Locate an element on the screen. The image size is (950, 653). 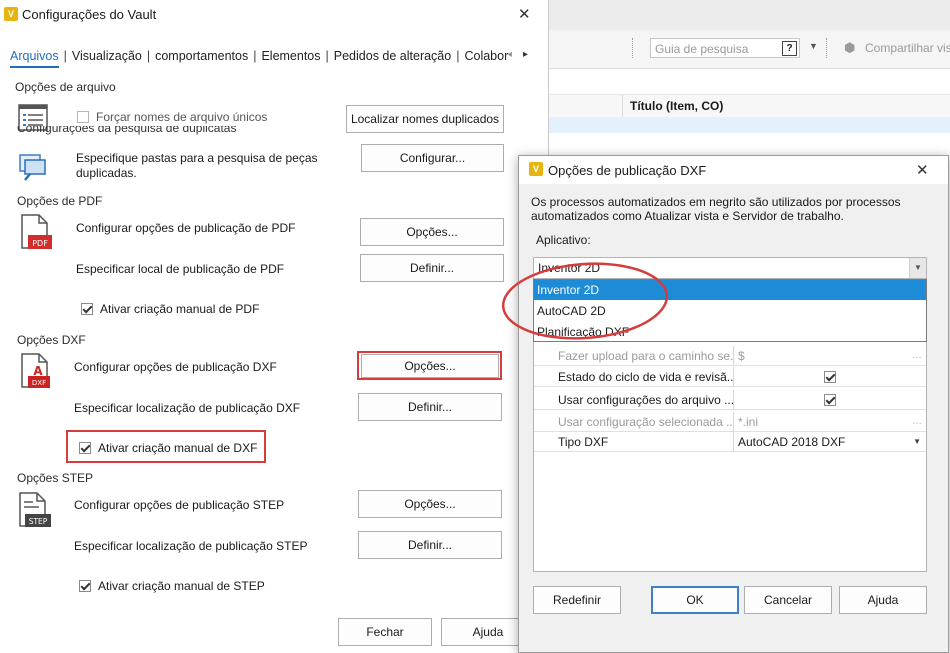
reset-button: Redefinir is located at coordinates (577, 600).